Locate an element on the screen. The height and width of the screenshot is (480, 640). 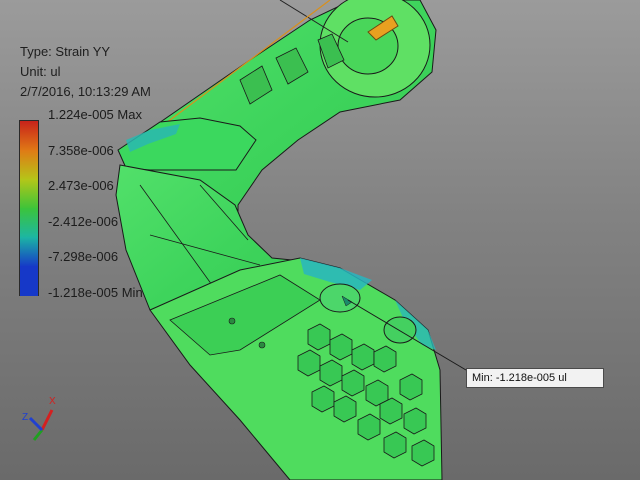
pin-hole-left is located at coordinates (340, 298).